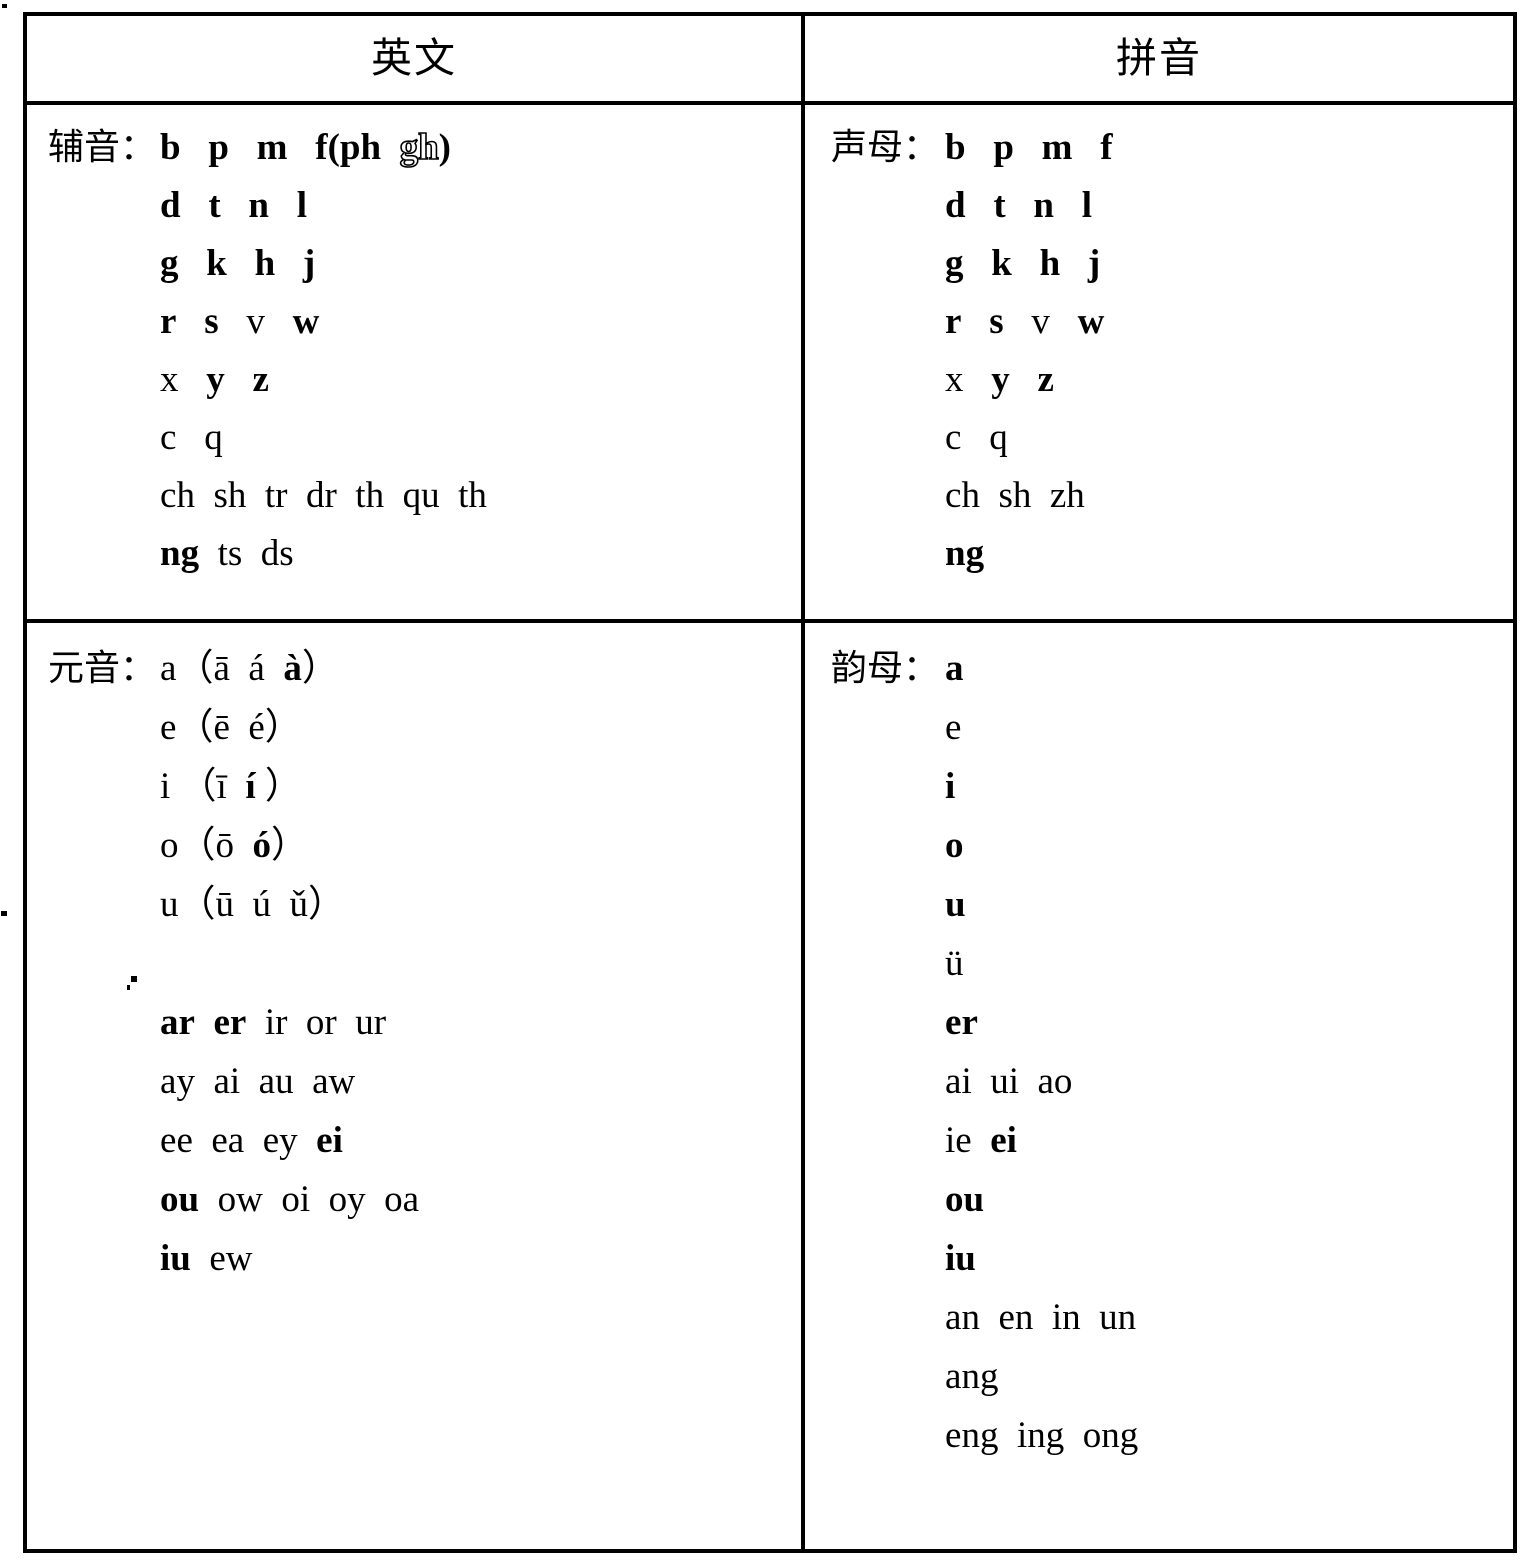 The image size is (1539, 1563). Describe the element at coordinates (240, 1199) in the screenshot. I see `phoneme-token: ow` at that location.